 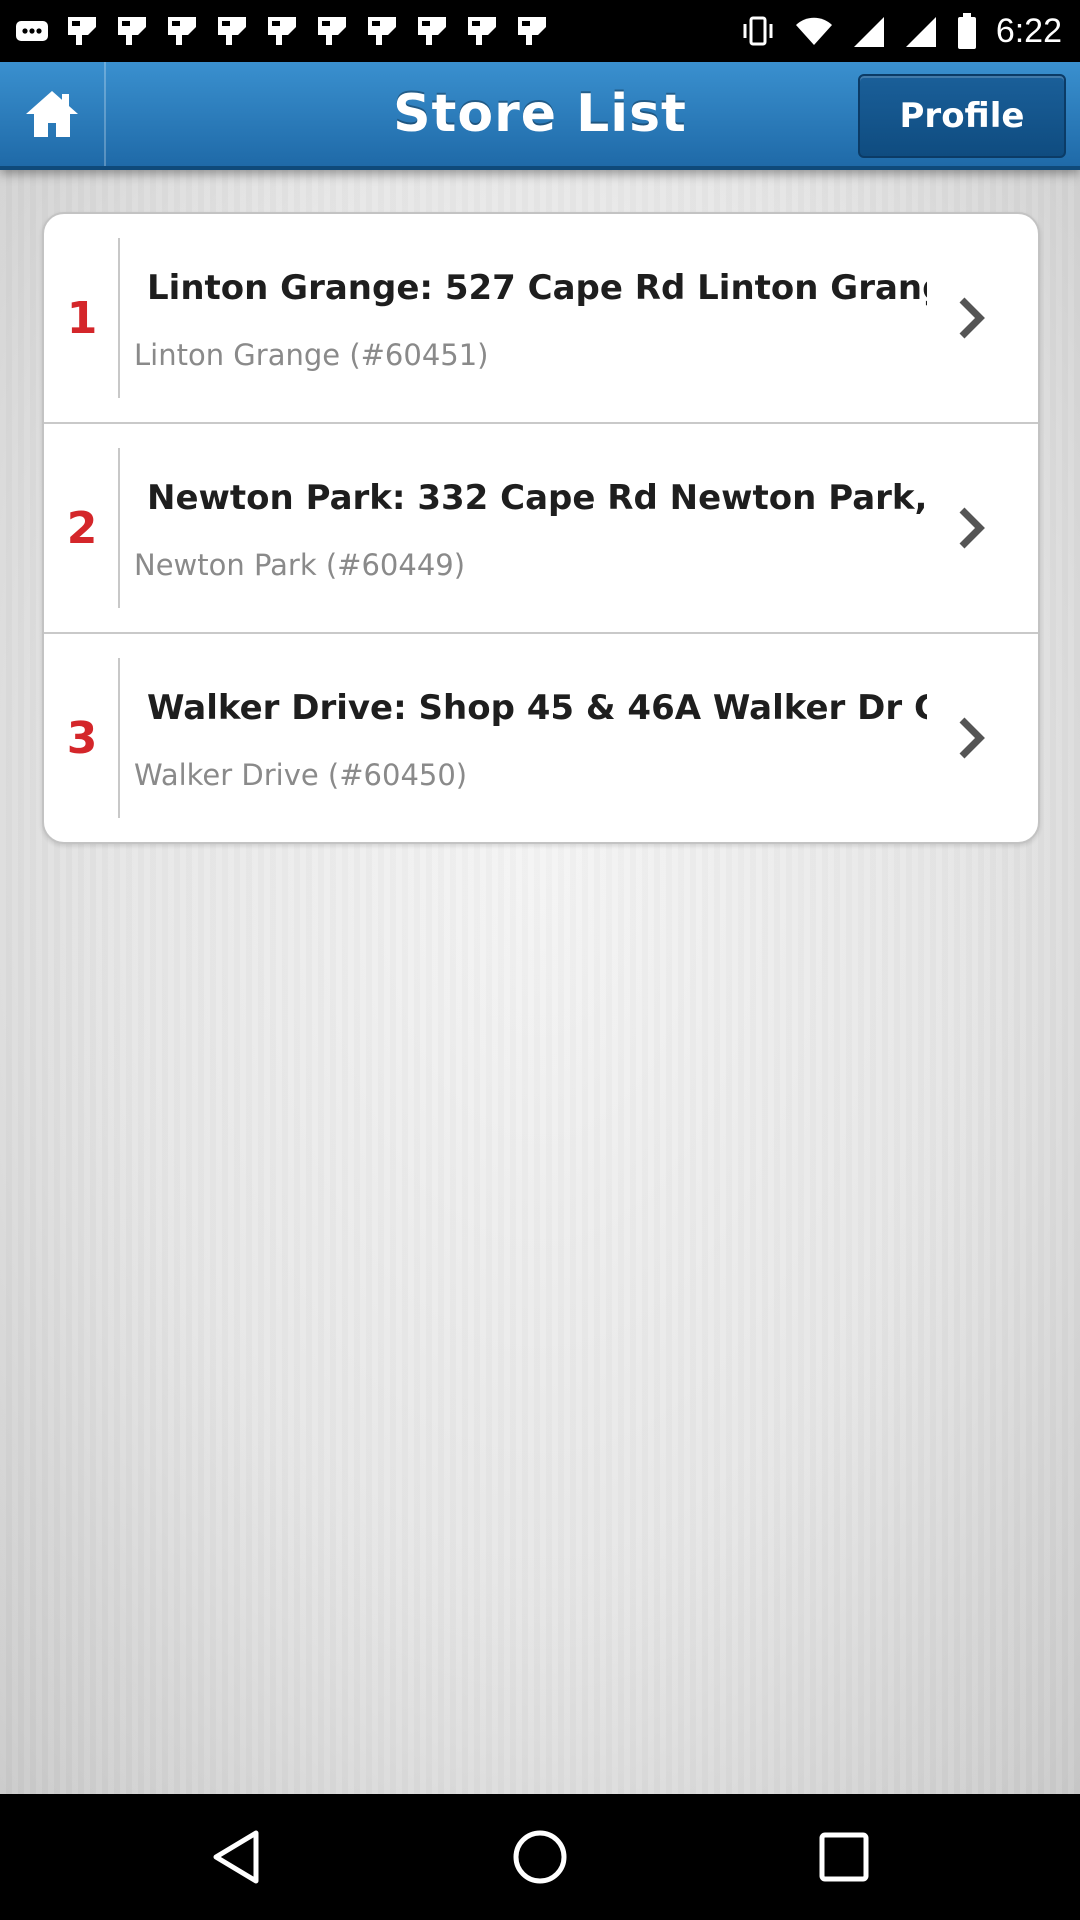 I want to click on notification-icons, so click(x=282, y=31).